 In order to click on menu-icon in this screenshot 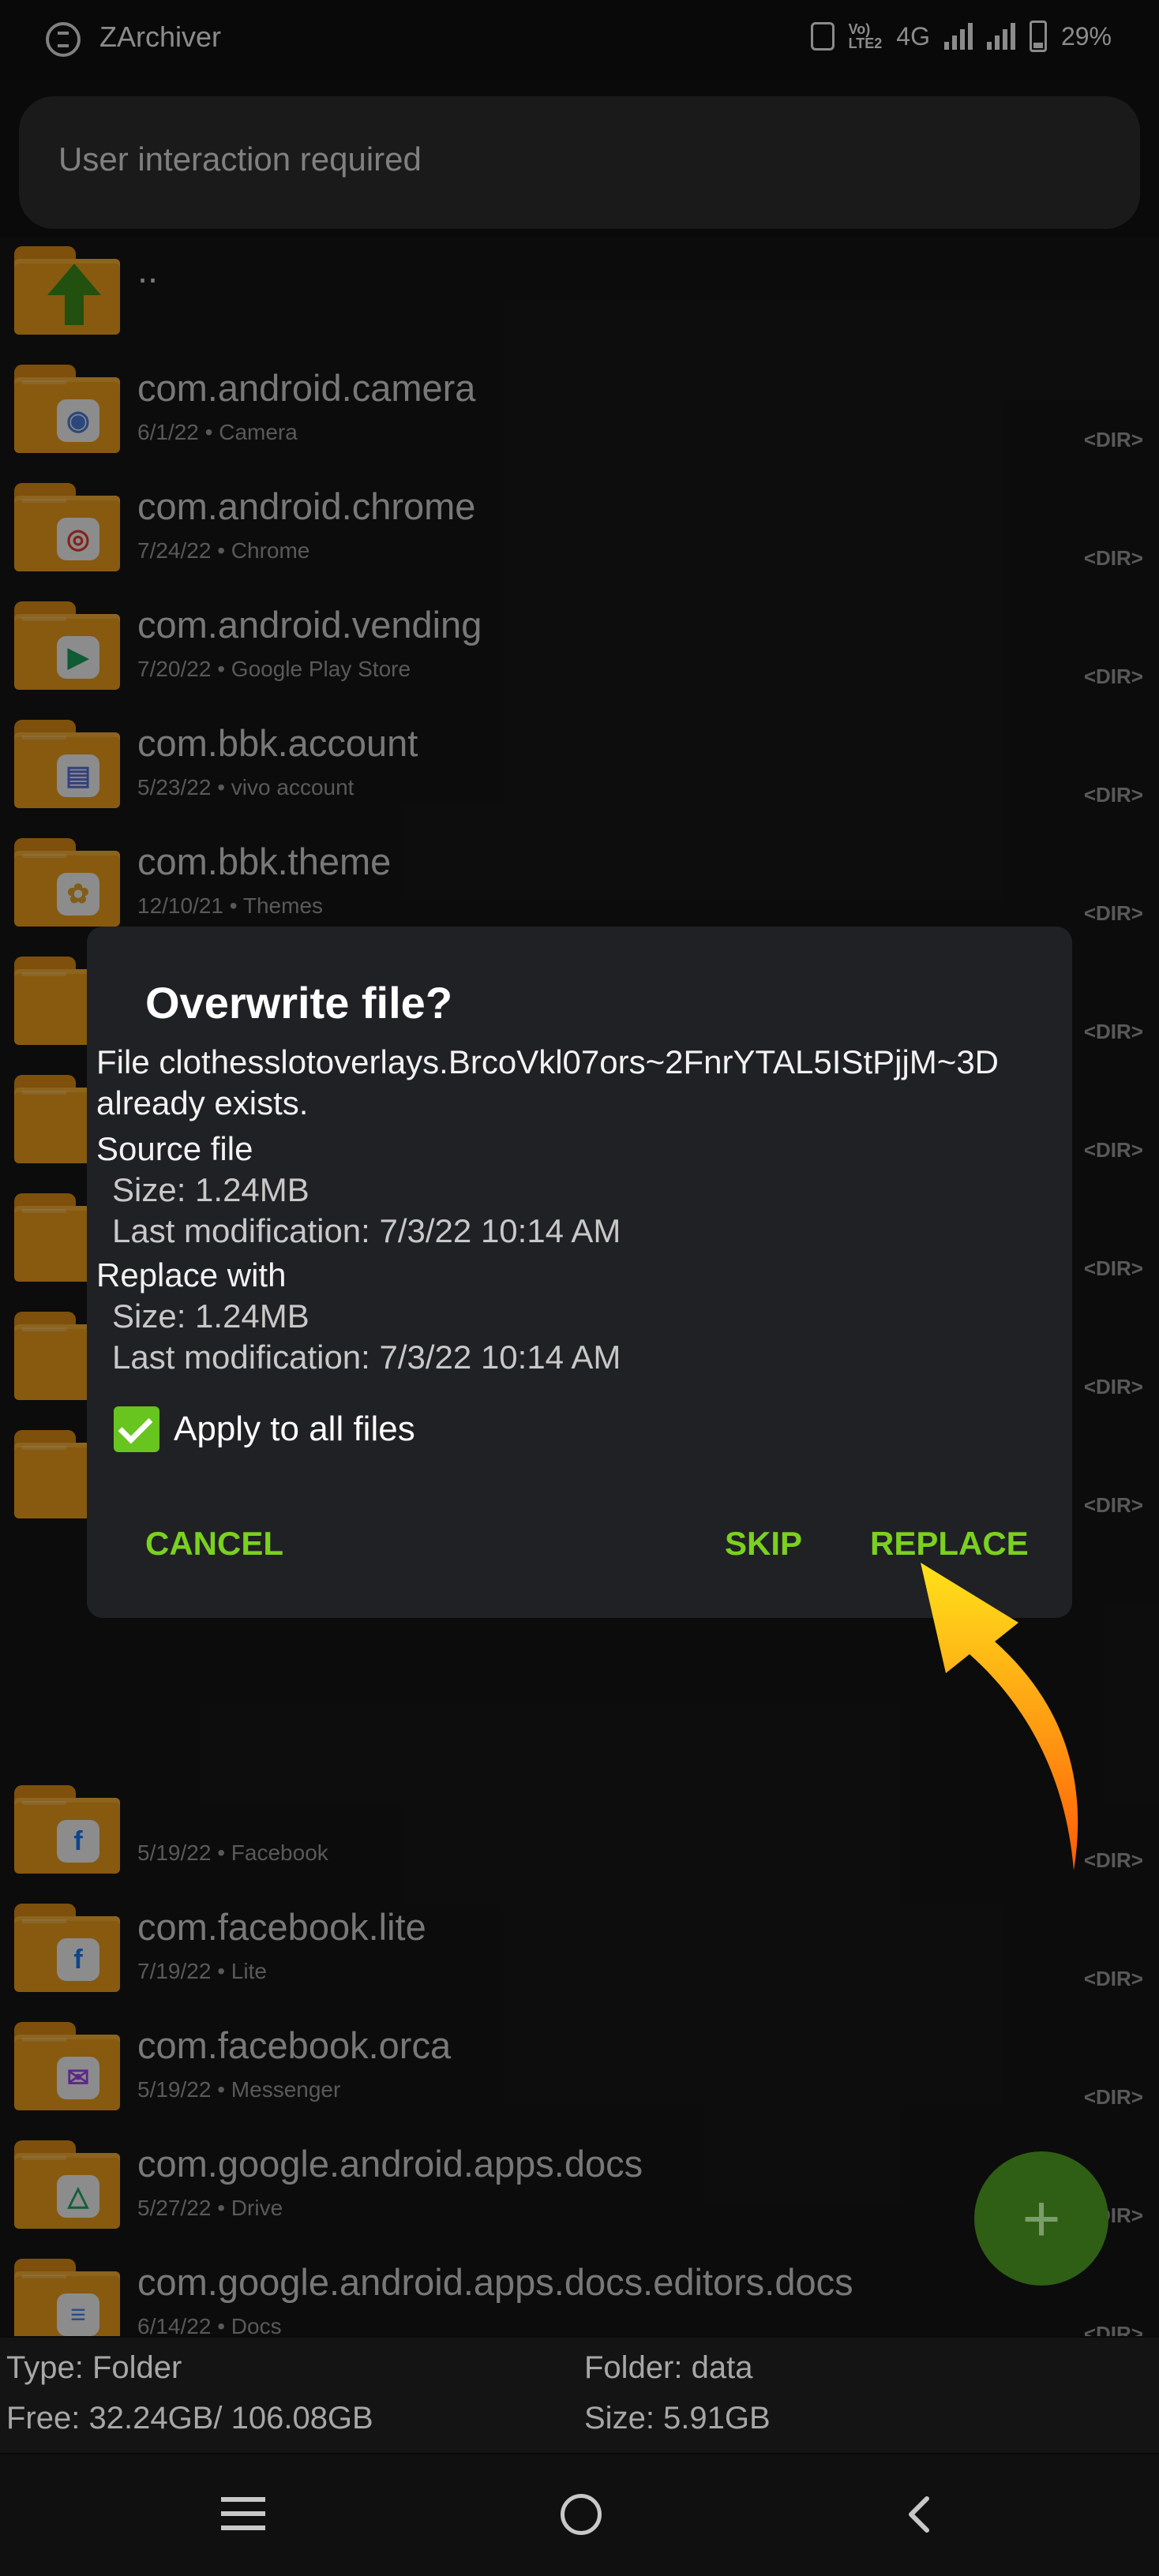, I will do `click(243, 2513)`.